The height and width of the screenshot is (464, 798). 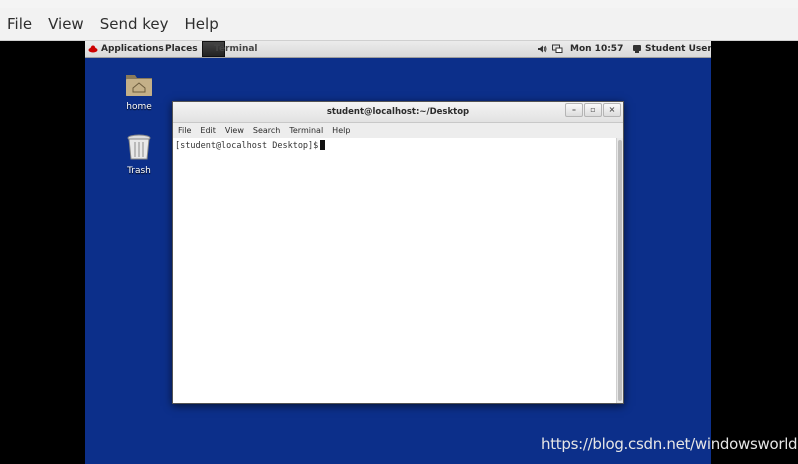 What do you see at coordinates (234, 130) in the screenshot?
I see `terminal-menu-view: View` at bounding box center [234, 130].